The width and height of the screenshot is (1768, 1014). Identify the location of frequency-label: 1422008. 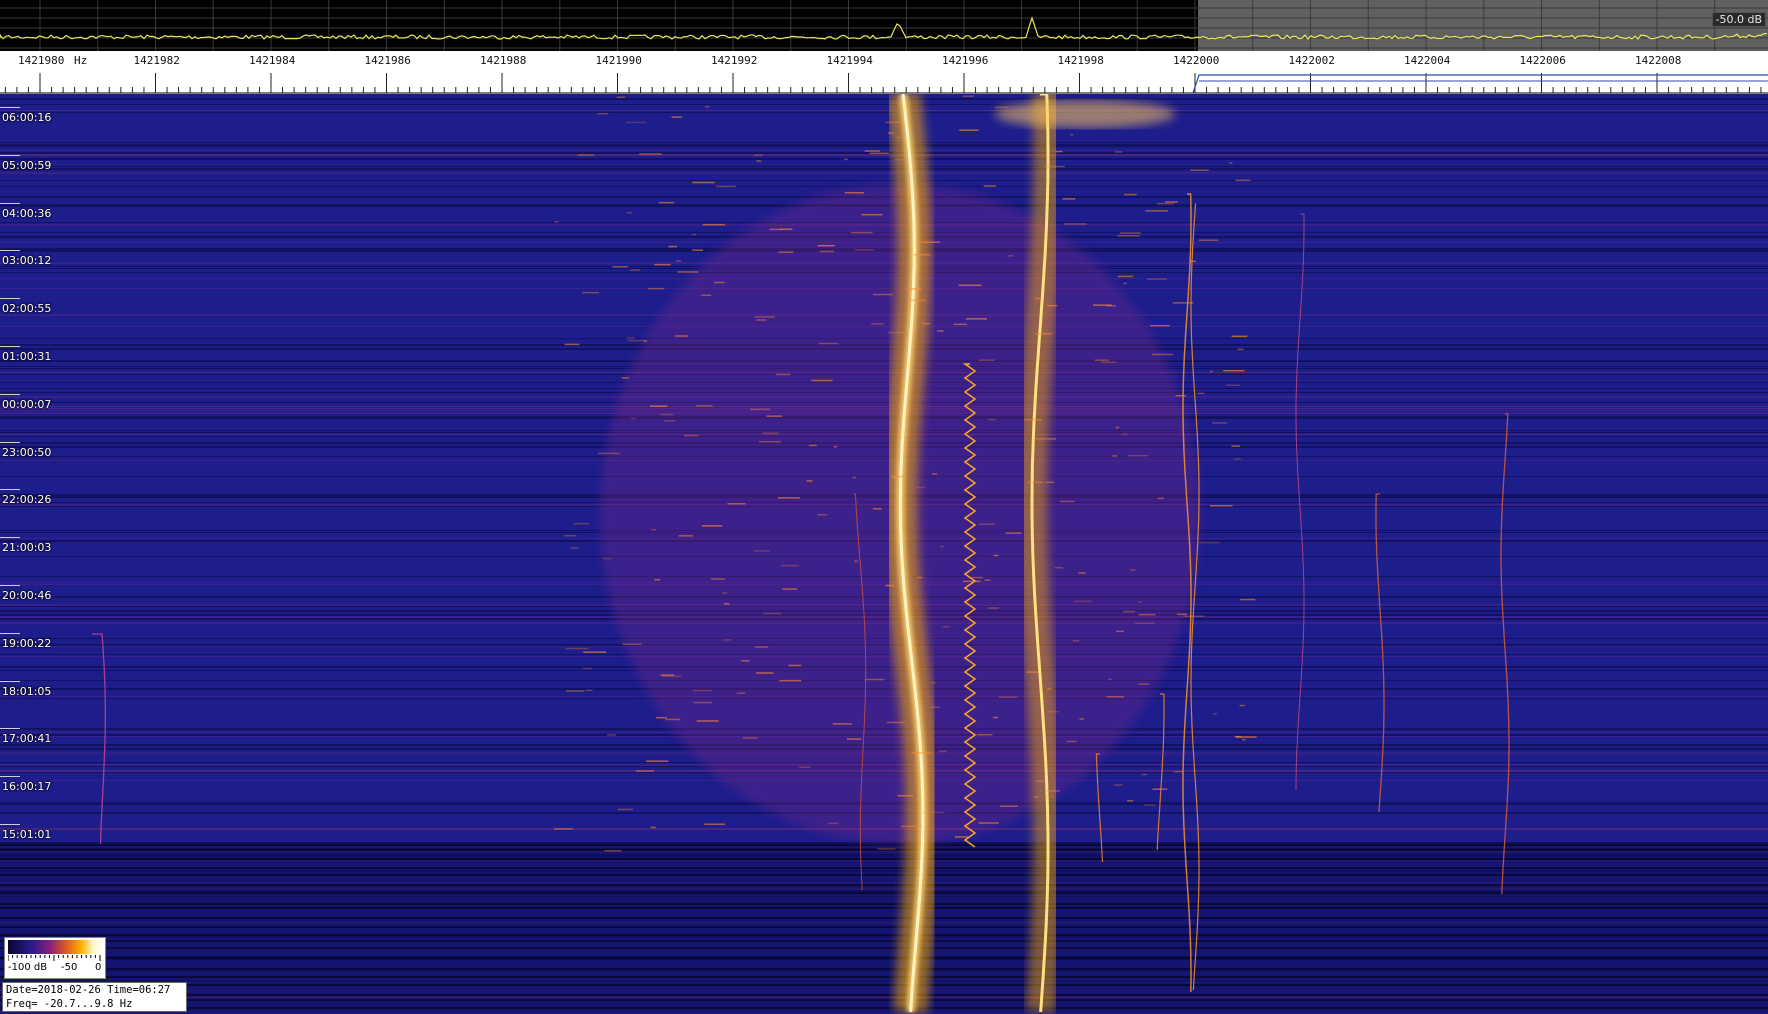
(1658, 60).